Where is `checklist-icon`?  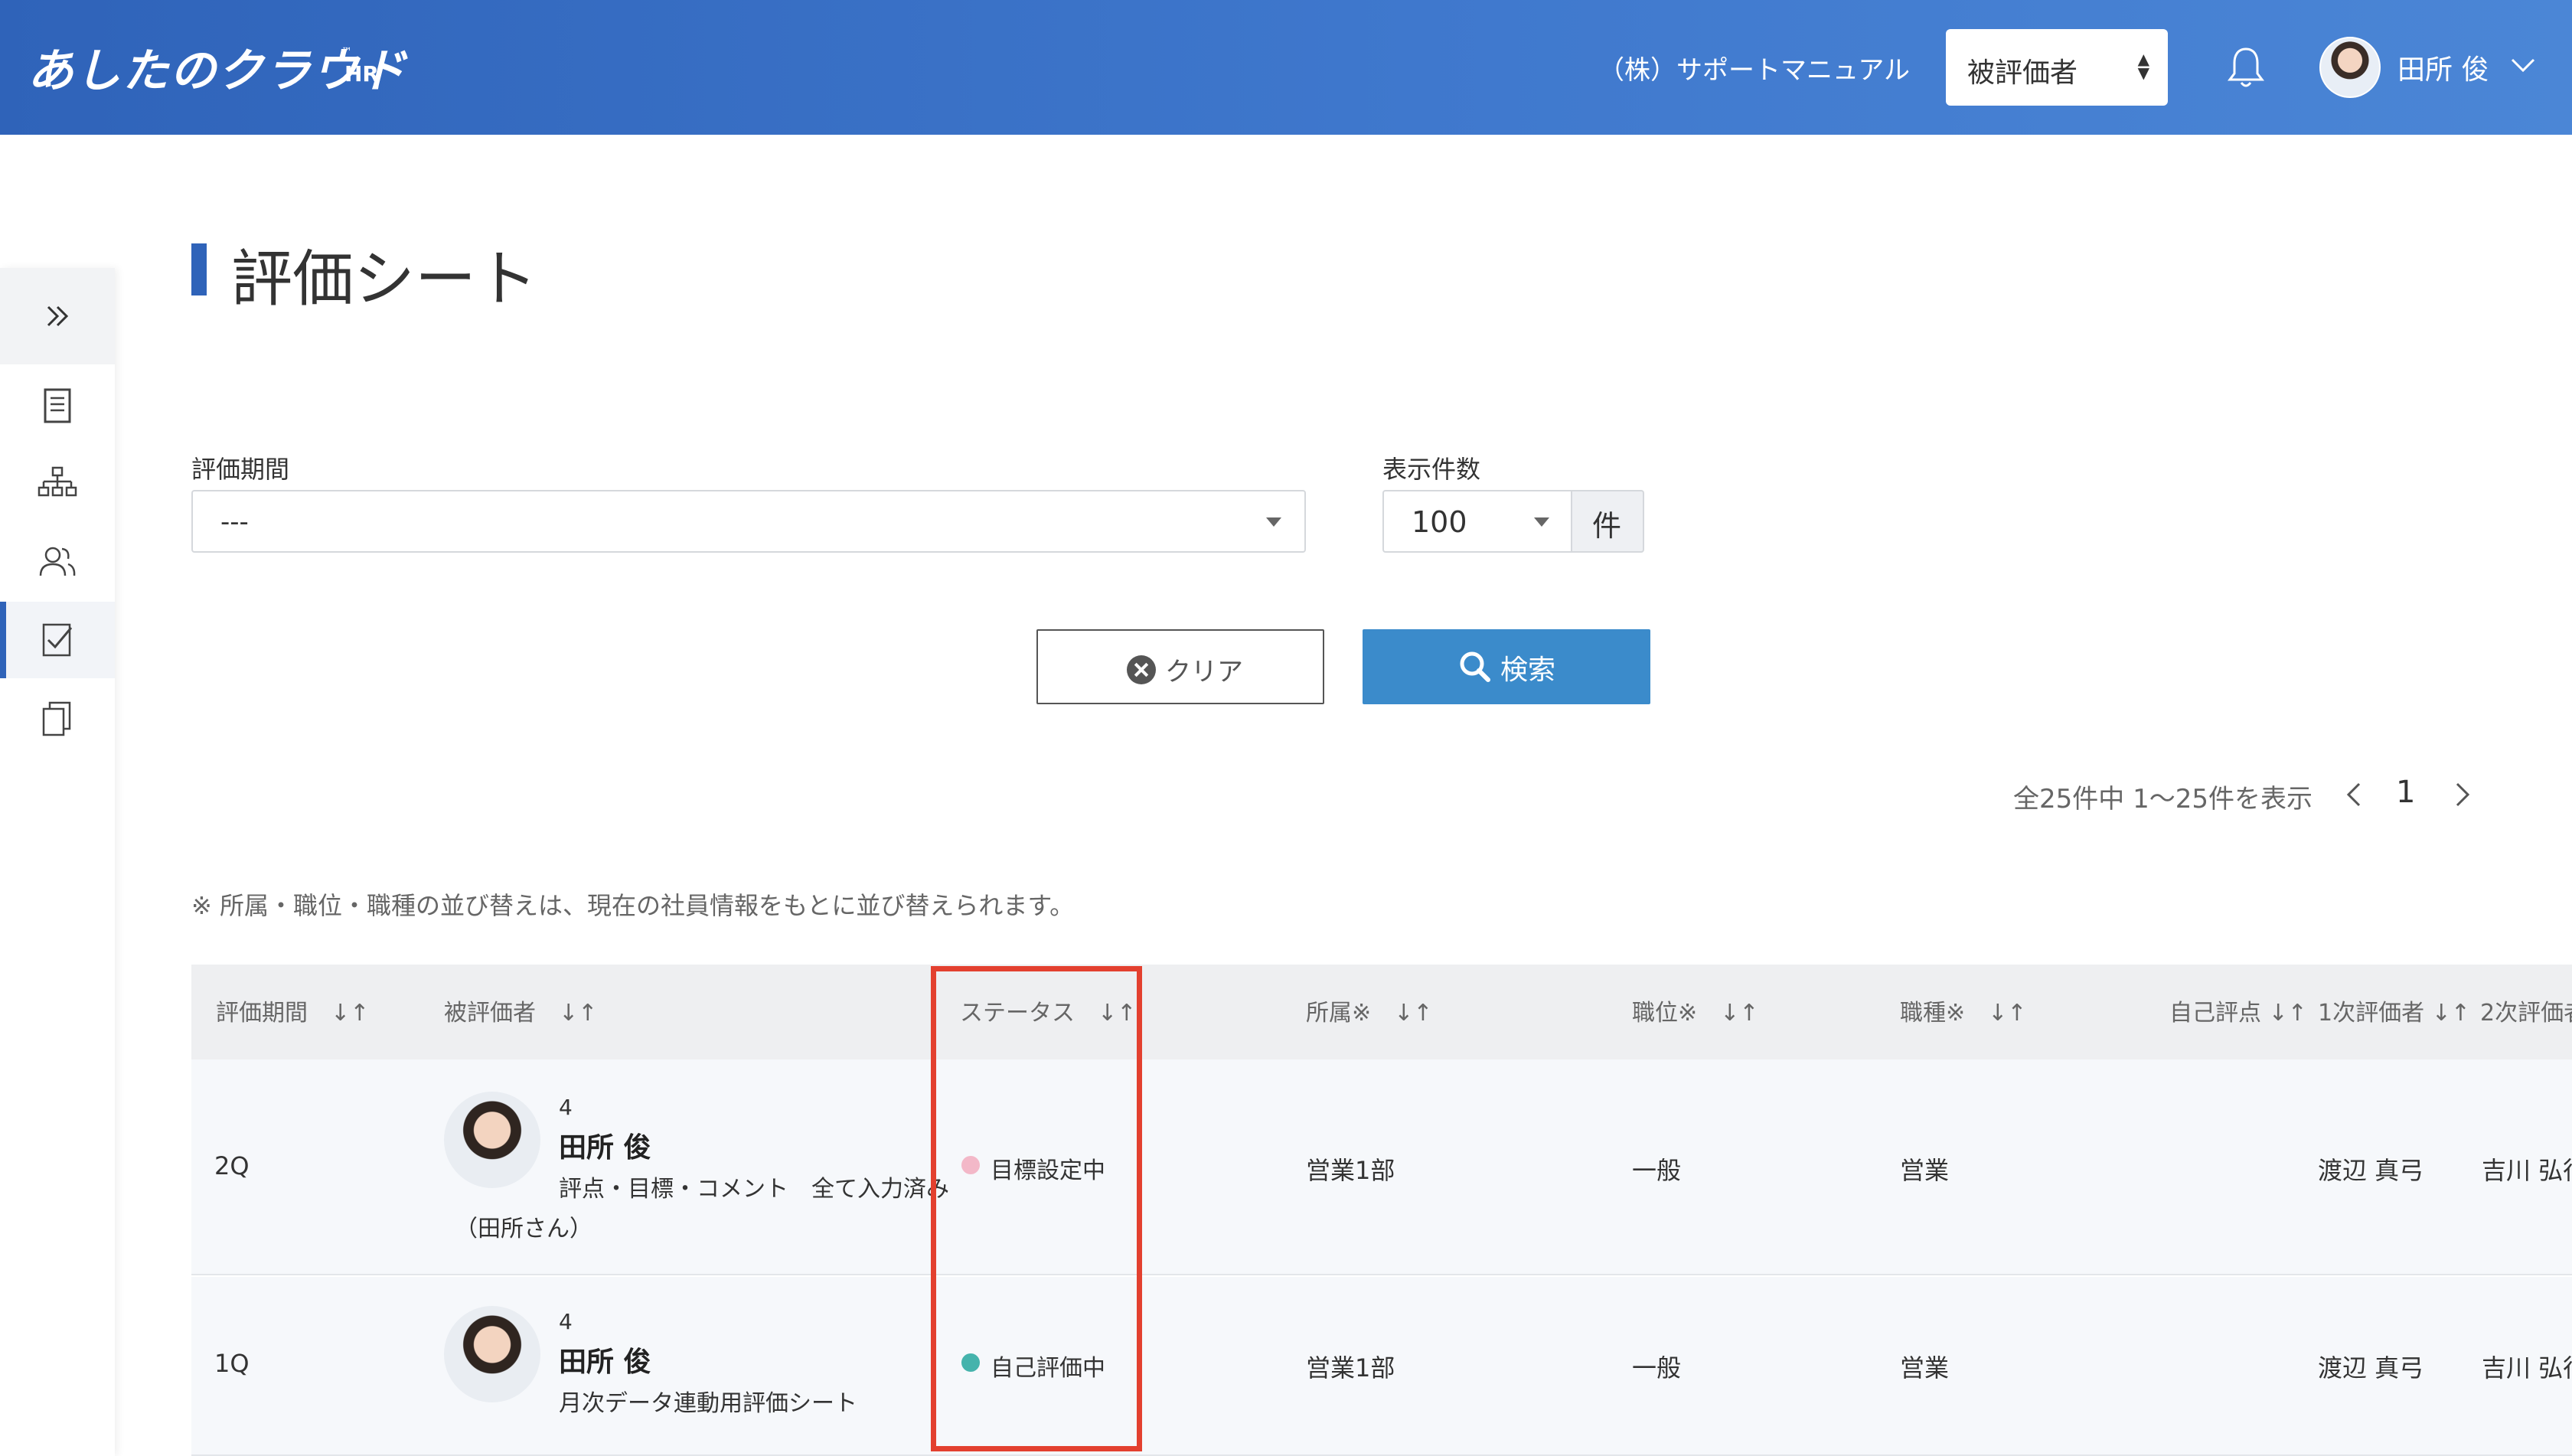 checklist-icon is located at coordinates (57, 640).